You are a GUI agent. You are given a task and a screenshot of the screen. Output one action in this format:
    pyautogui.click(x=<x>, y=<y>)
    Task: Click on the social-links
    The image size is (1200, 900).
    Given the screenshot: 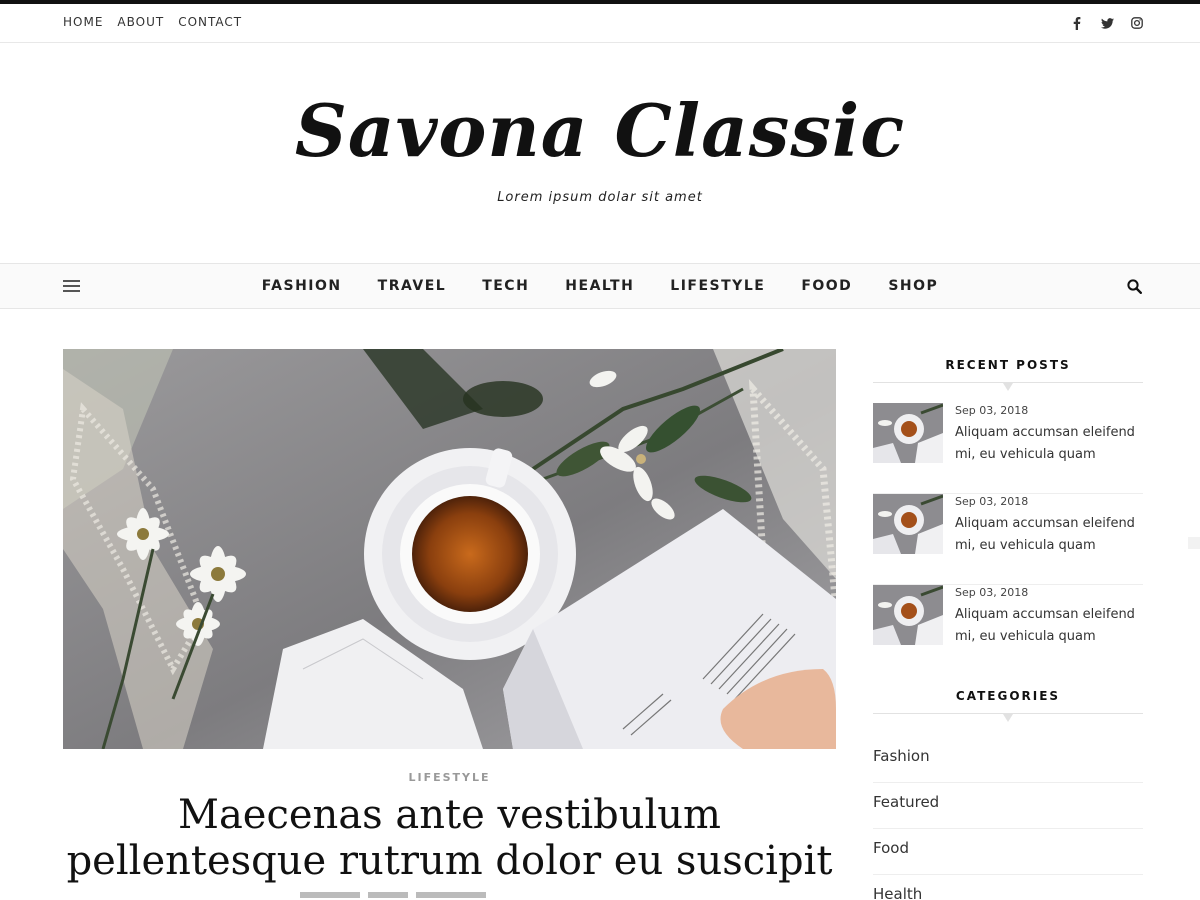 What is the action you would take?
    pyautogui.click(x=1107, y=23)
    